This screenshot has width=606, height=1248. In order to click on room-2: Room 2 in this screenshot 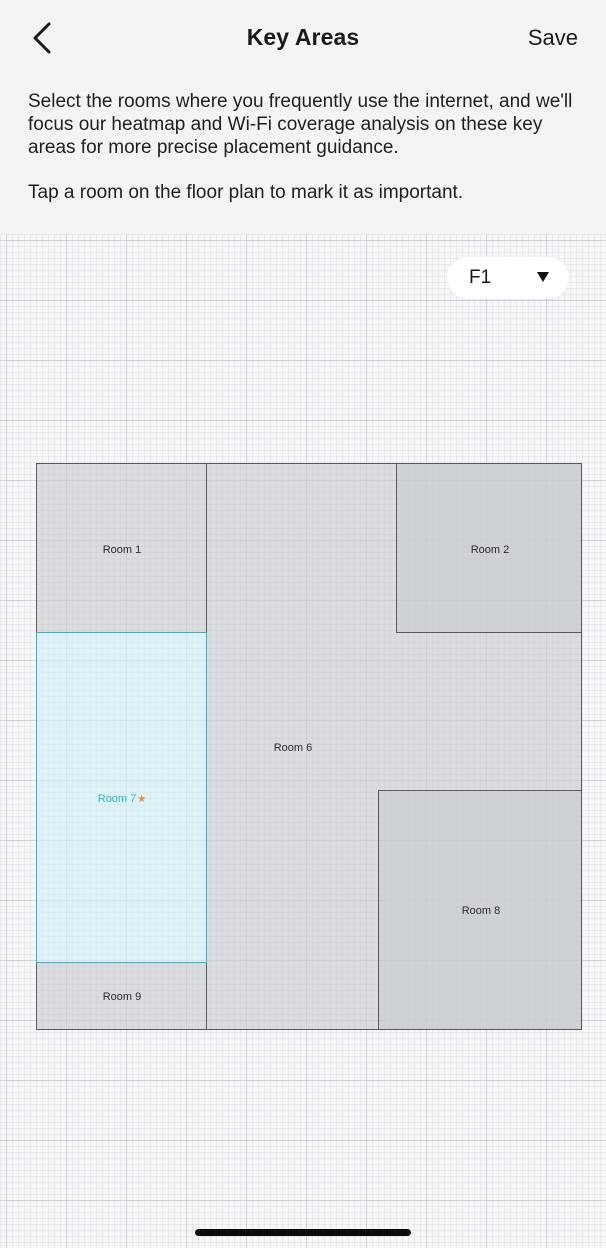, I will do `click(489, 548)`.